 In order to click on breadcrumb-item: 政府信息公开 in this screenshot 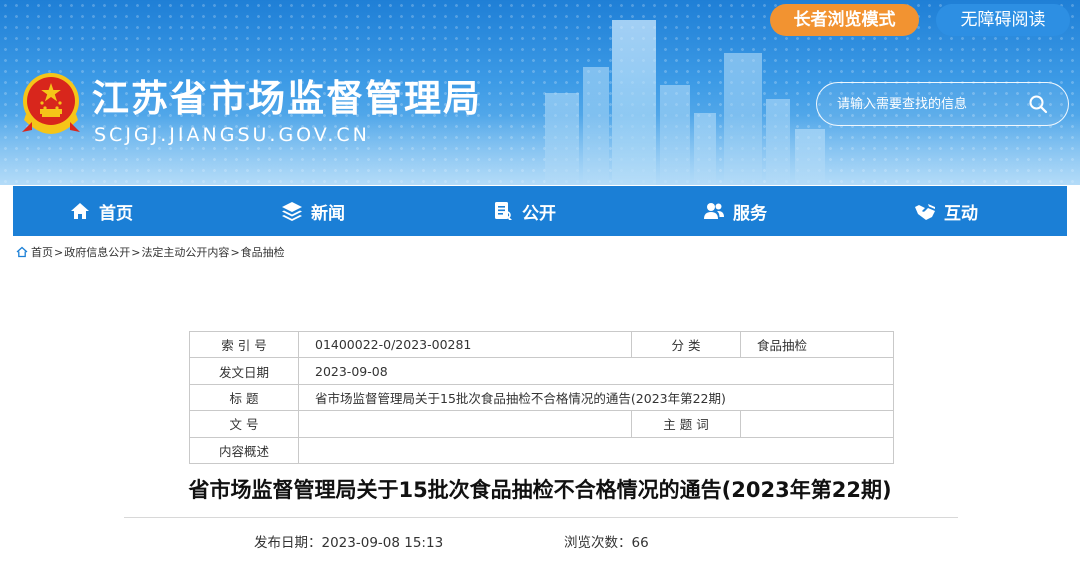, I will do `click(97, 252)`.